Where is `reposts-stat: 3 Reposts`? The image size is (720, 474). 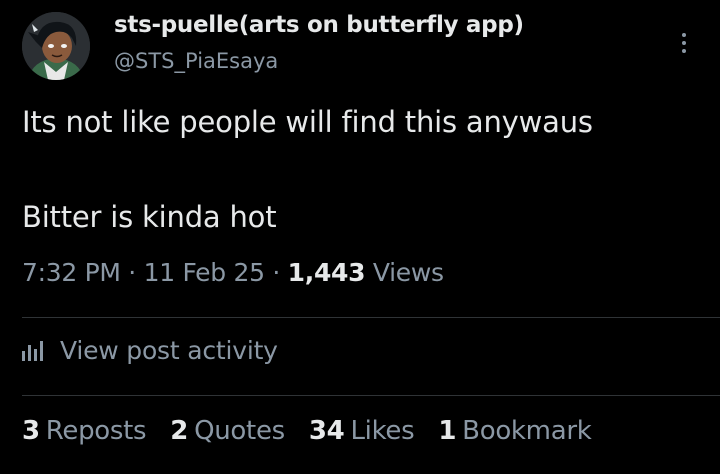
reposts-stat: 3 Reposts is located at coordinates (84, 431).